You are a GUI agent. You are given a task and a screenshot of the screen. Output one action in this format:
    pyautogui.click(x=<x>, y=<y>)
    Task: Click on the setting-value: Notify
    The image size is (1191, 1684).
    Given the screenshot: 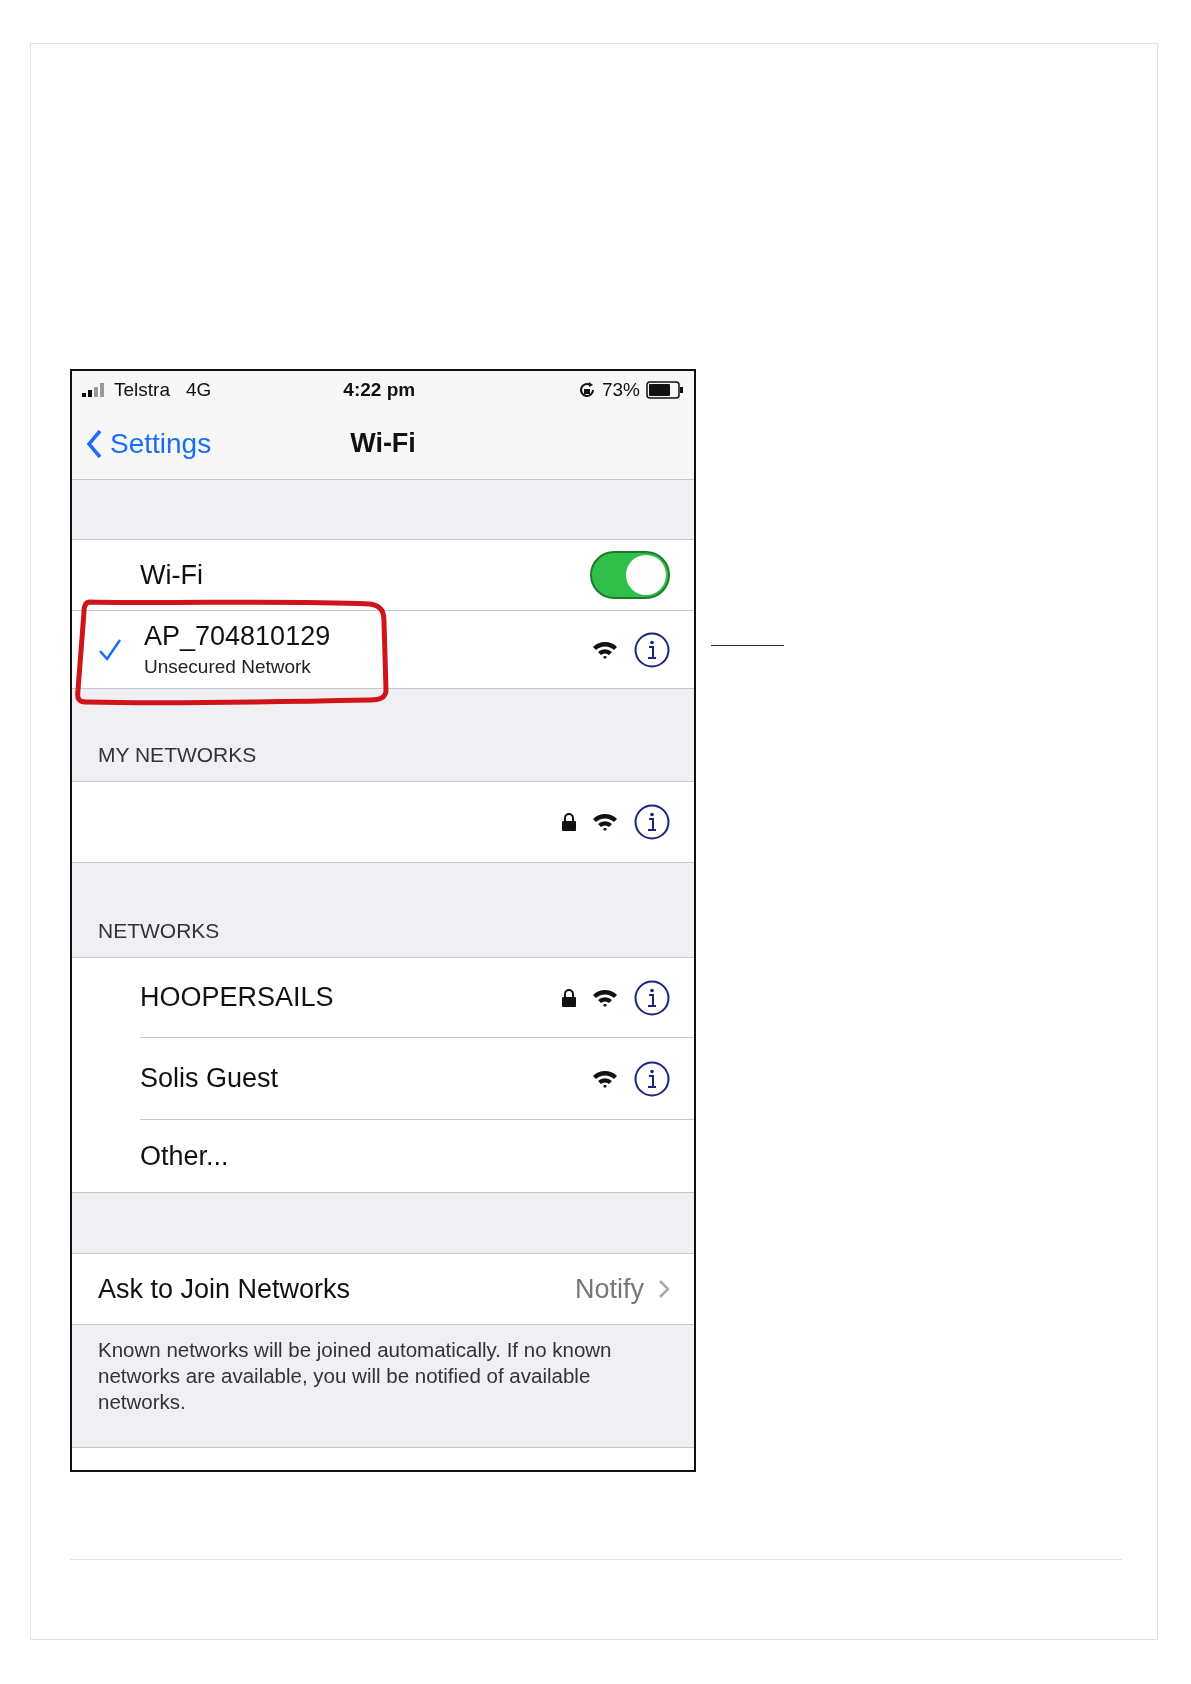 What is the action you would take?
    pyautogui.click(x=609, y=1289)
    